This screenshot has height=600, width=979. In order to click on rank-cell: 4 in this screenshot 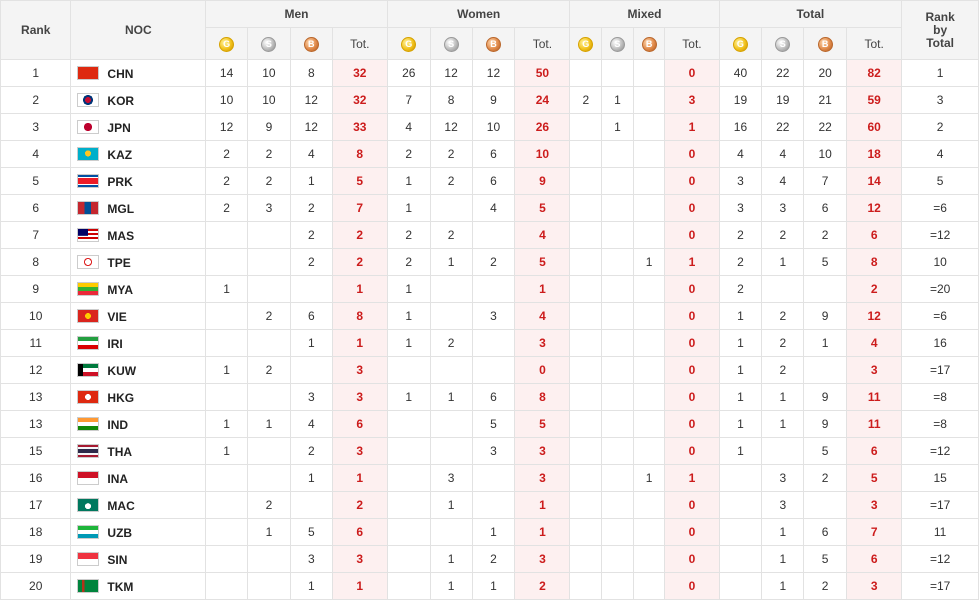, I will do `click(36, 154)`.